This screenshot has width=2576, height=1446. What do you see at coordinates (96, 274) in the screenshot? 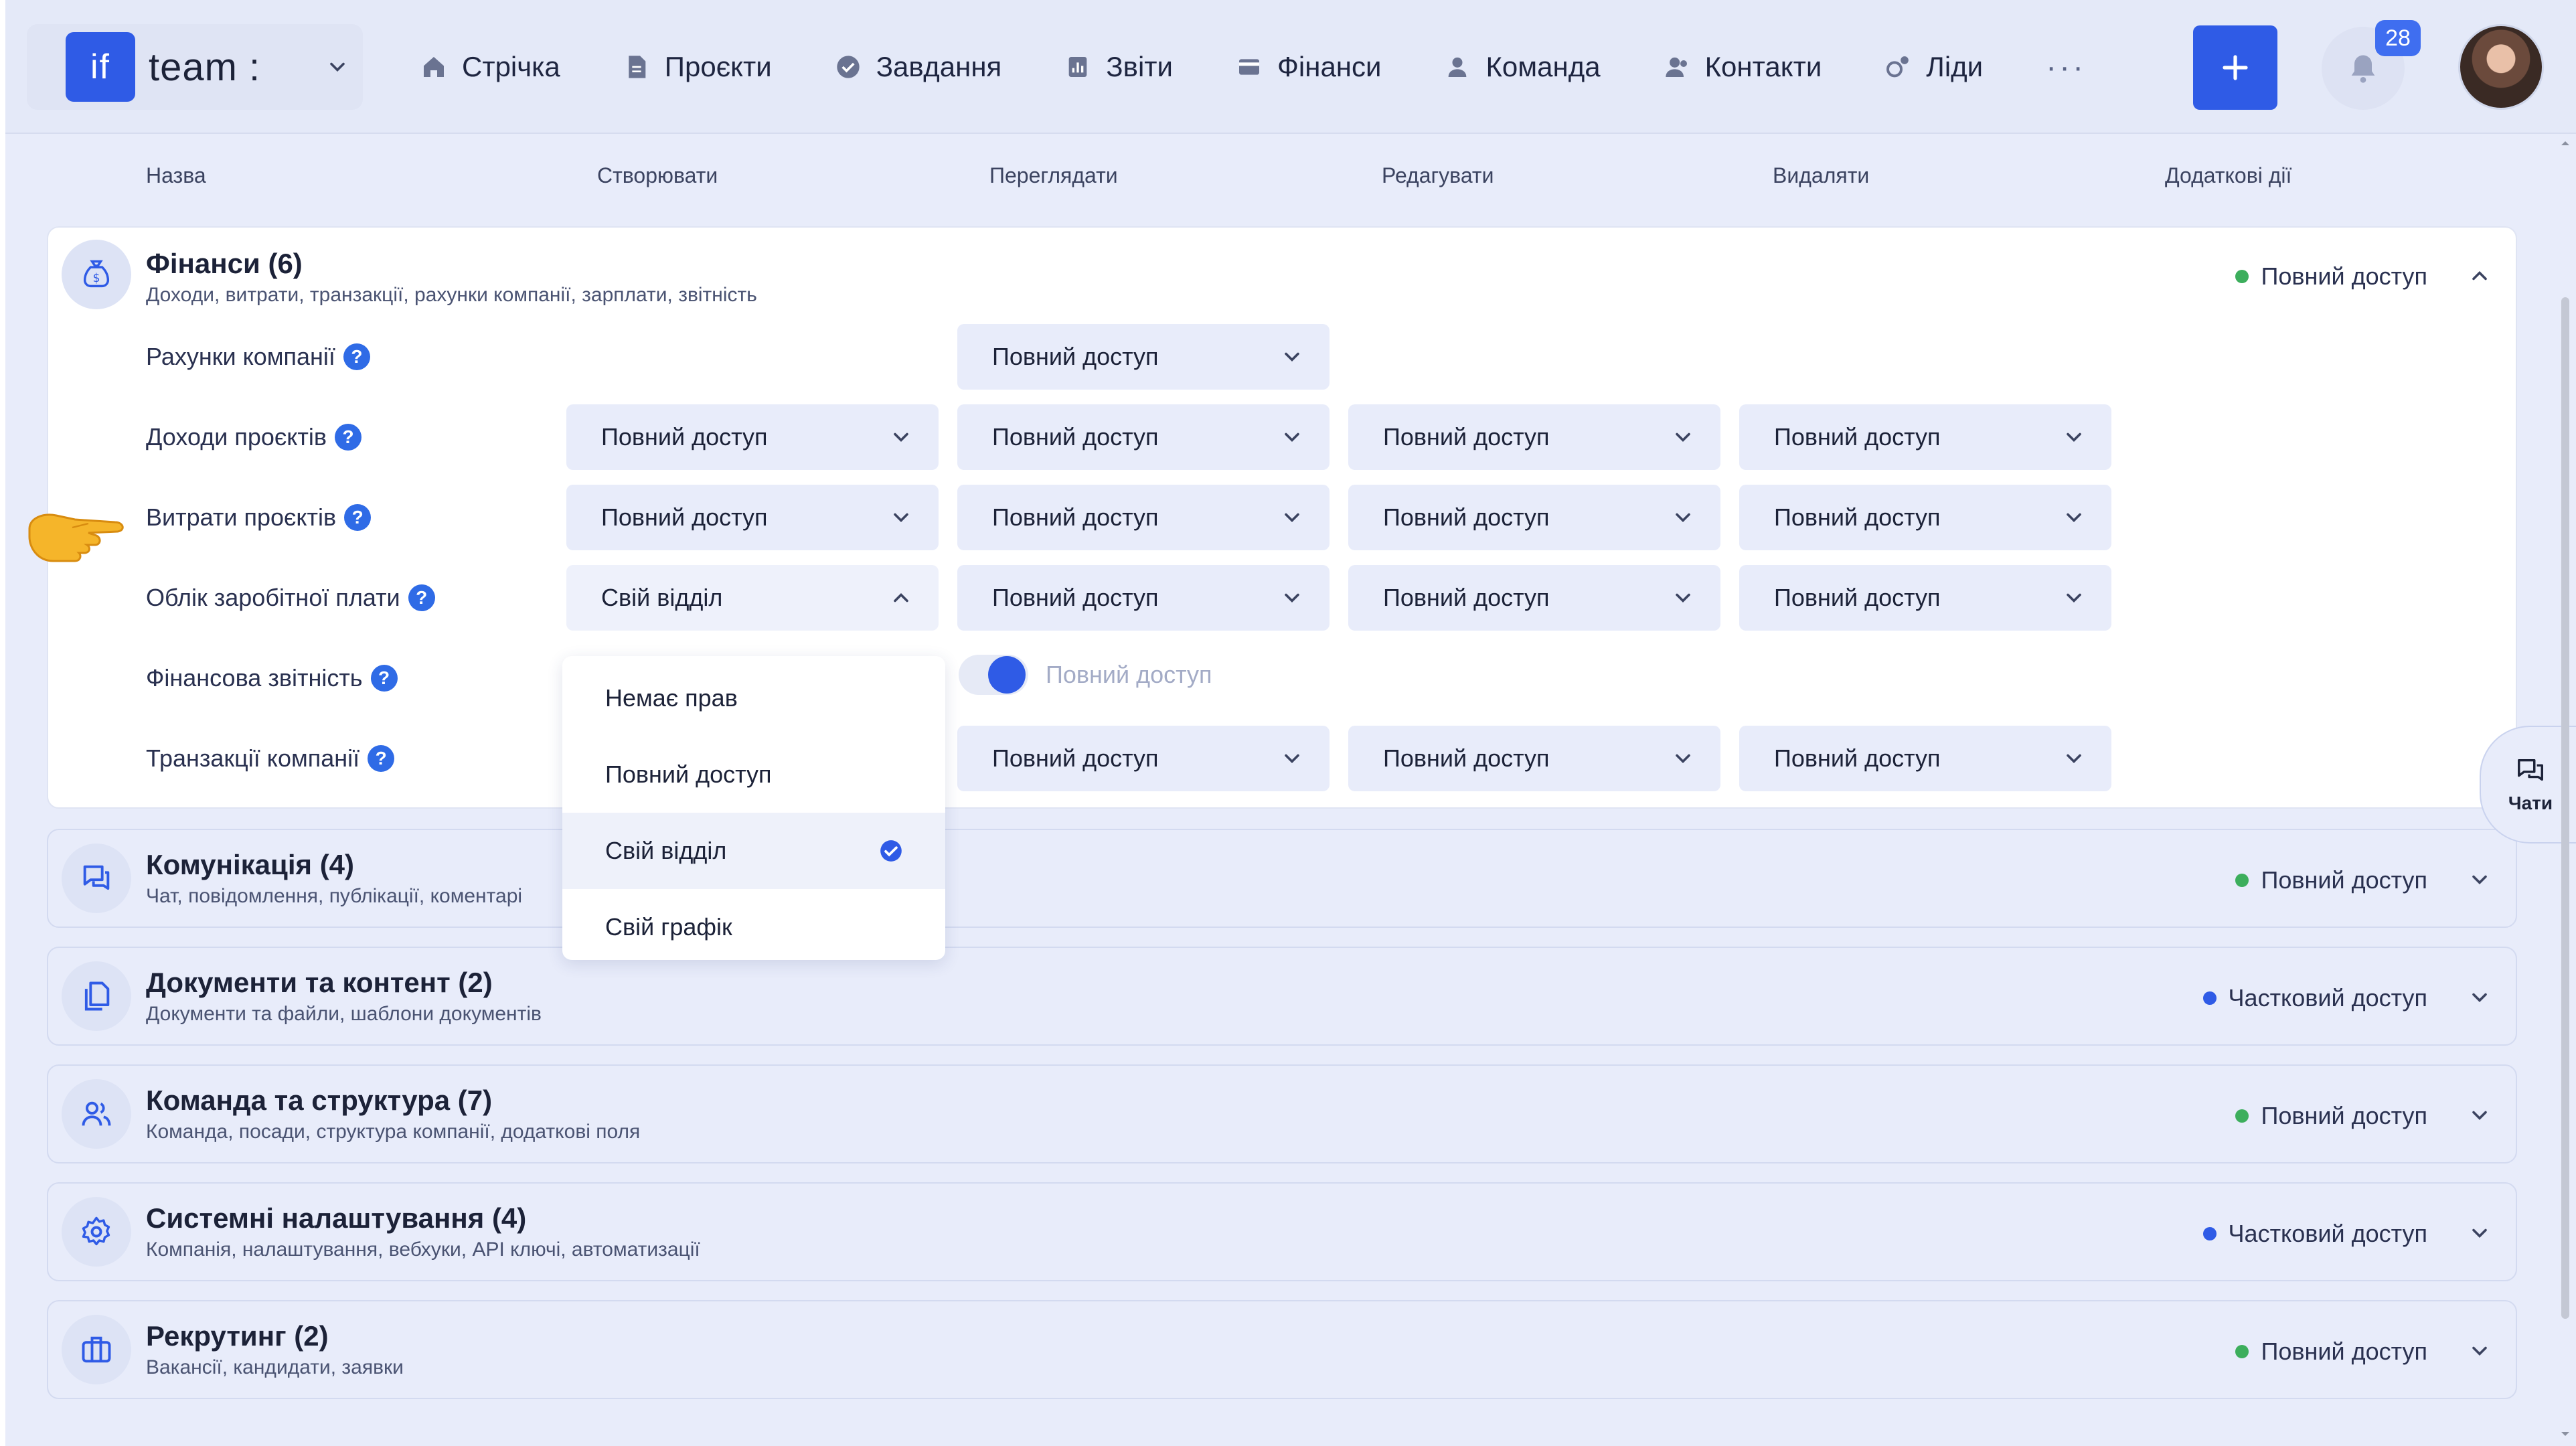
I see `money-bag-icon: $` at bounding box center [96, 274].